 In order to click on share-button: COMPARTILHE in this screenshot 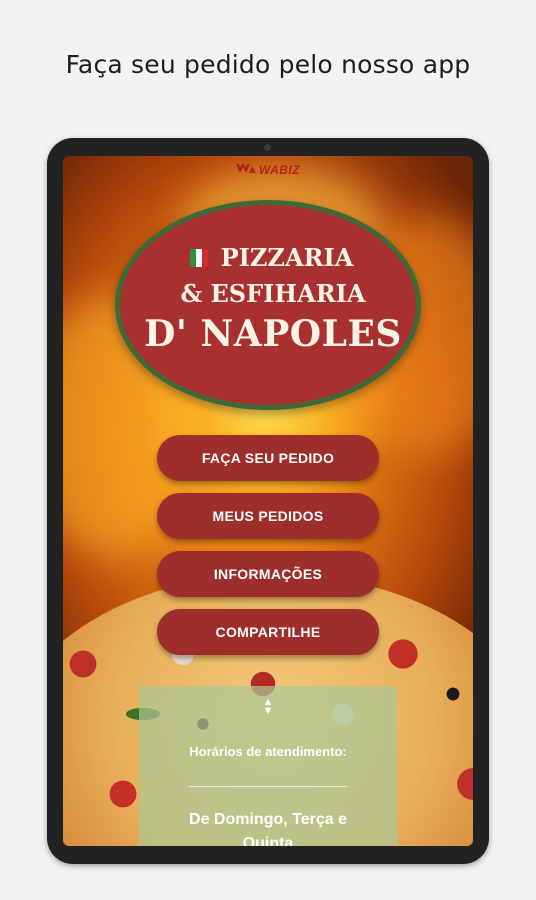, I will do `click(268, 632)`.